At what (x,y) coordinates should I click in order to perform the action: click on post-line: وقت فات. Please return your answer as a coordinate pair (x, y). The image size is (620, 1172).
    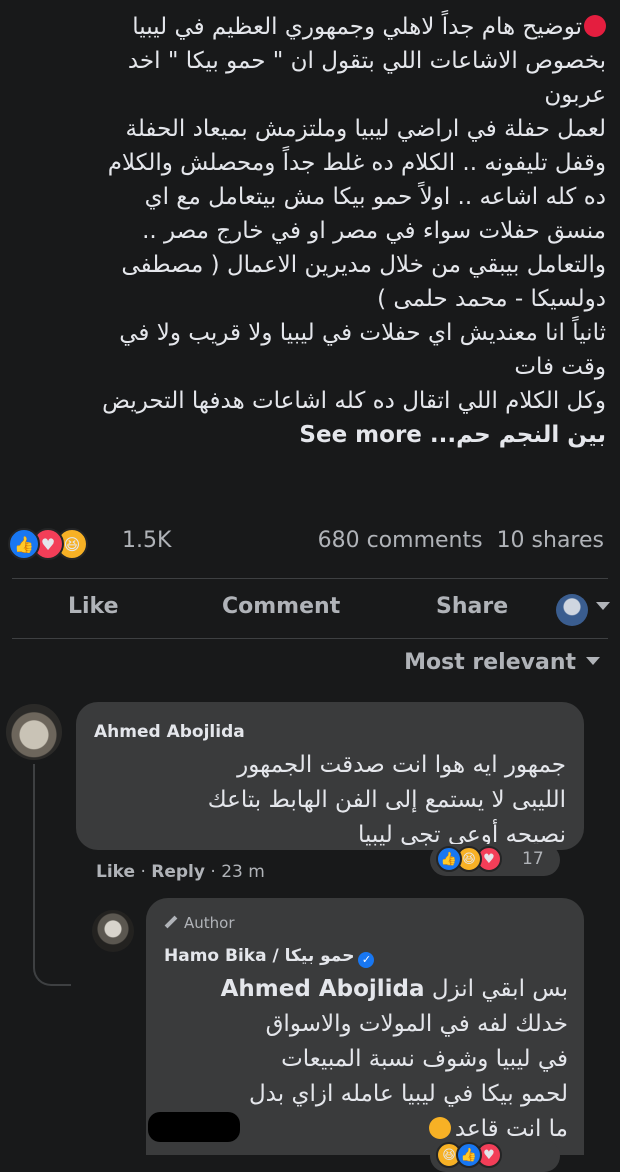
    Looking at the image, I should click on (560, 367).